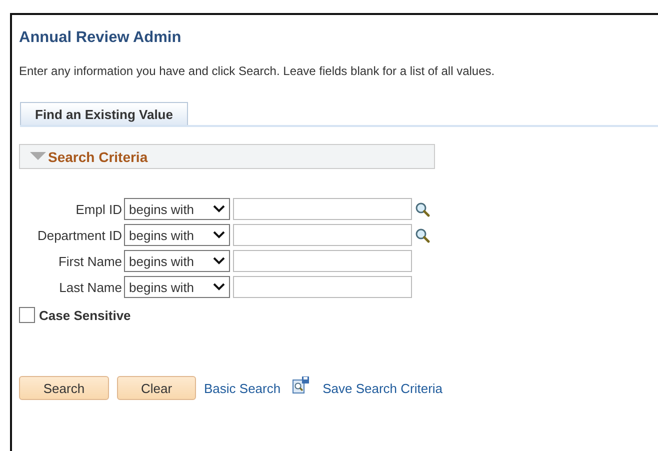 The width and height of the screenshot is (658, 451). What do you see at coordinates (382, 388) in the screenshot?
I see `link: Save Search Criteria` at bounding box center [382, 388].